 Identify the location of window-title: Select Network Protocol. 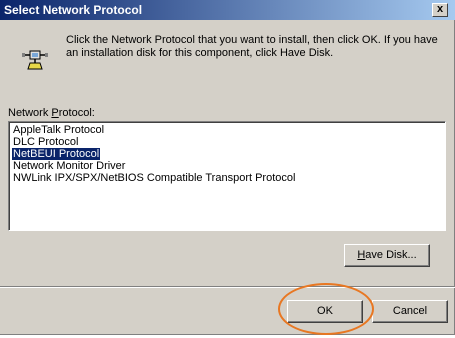
(73, 10).